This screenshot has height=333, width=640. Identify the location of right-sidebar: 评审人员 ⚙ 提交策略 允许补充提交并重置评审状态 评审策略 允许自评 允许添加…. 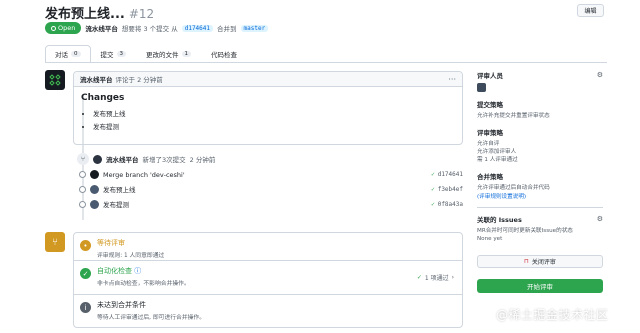
(540, 160).